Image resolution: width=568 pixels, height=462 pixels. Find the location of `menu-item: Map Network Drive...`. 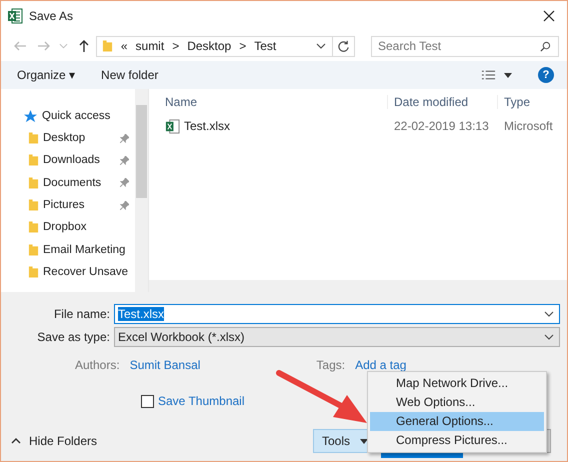

menu-item: Map Network Drive... is located at coordinates (457, 383).